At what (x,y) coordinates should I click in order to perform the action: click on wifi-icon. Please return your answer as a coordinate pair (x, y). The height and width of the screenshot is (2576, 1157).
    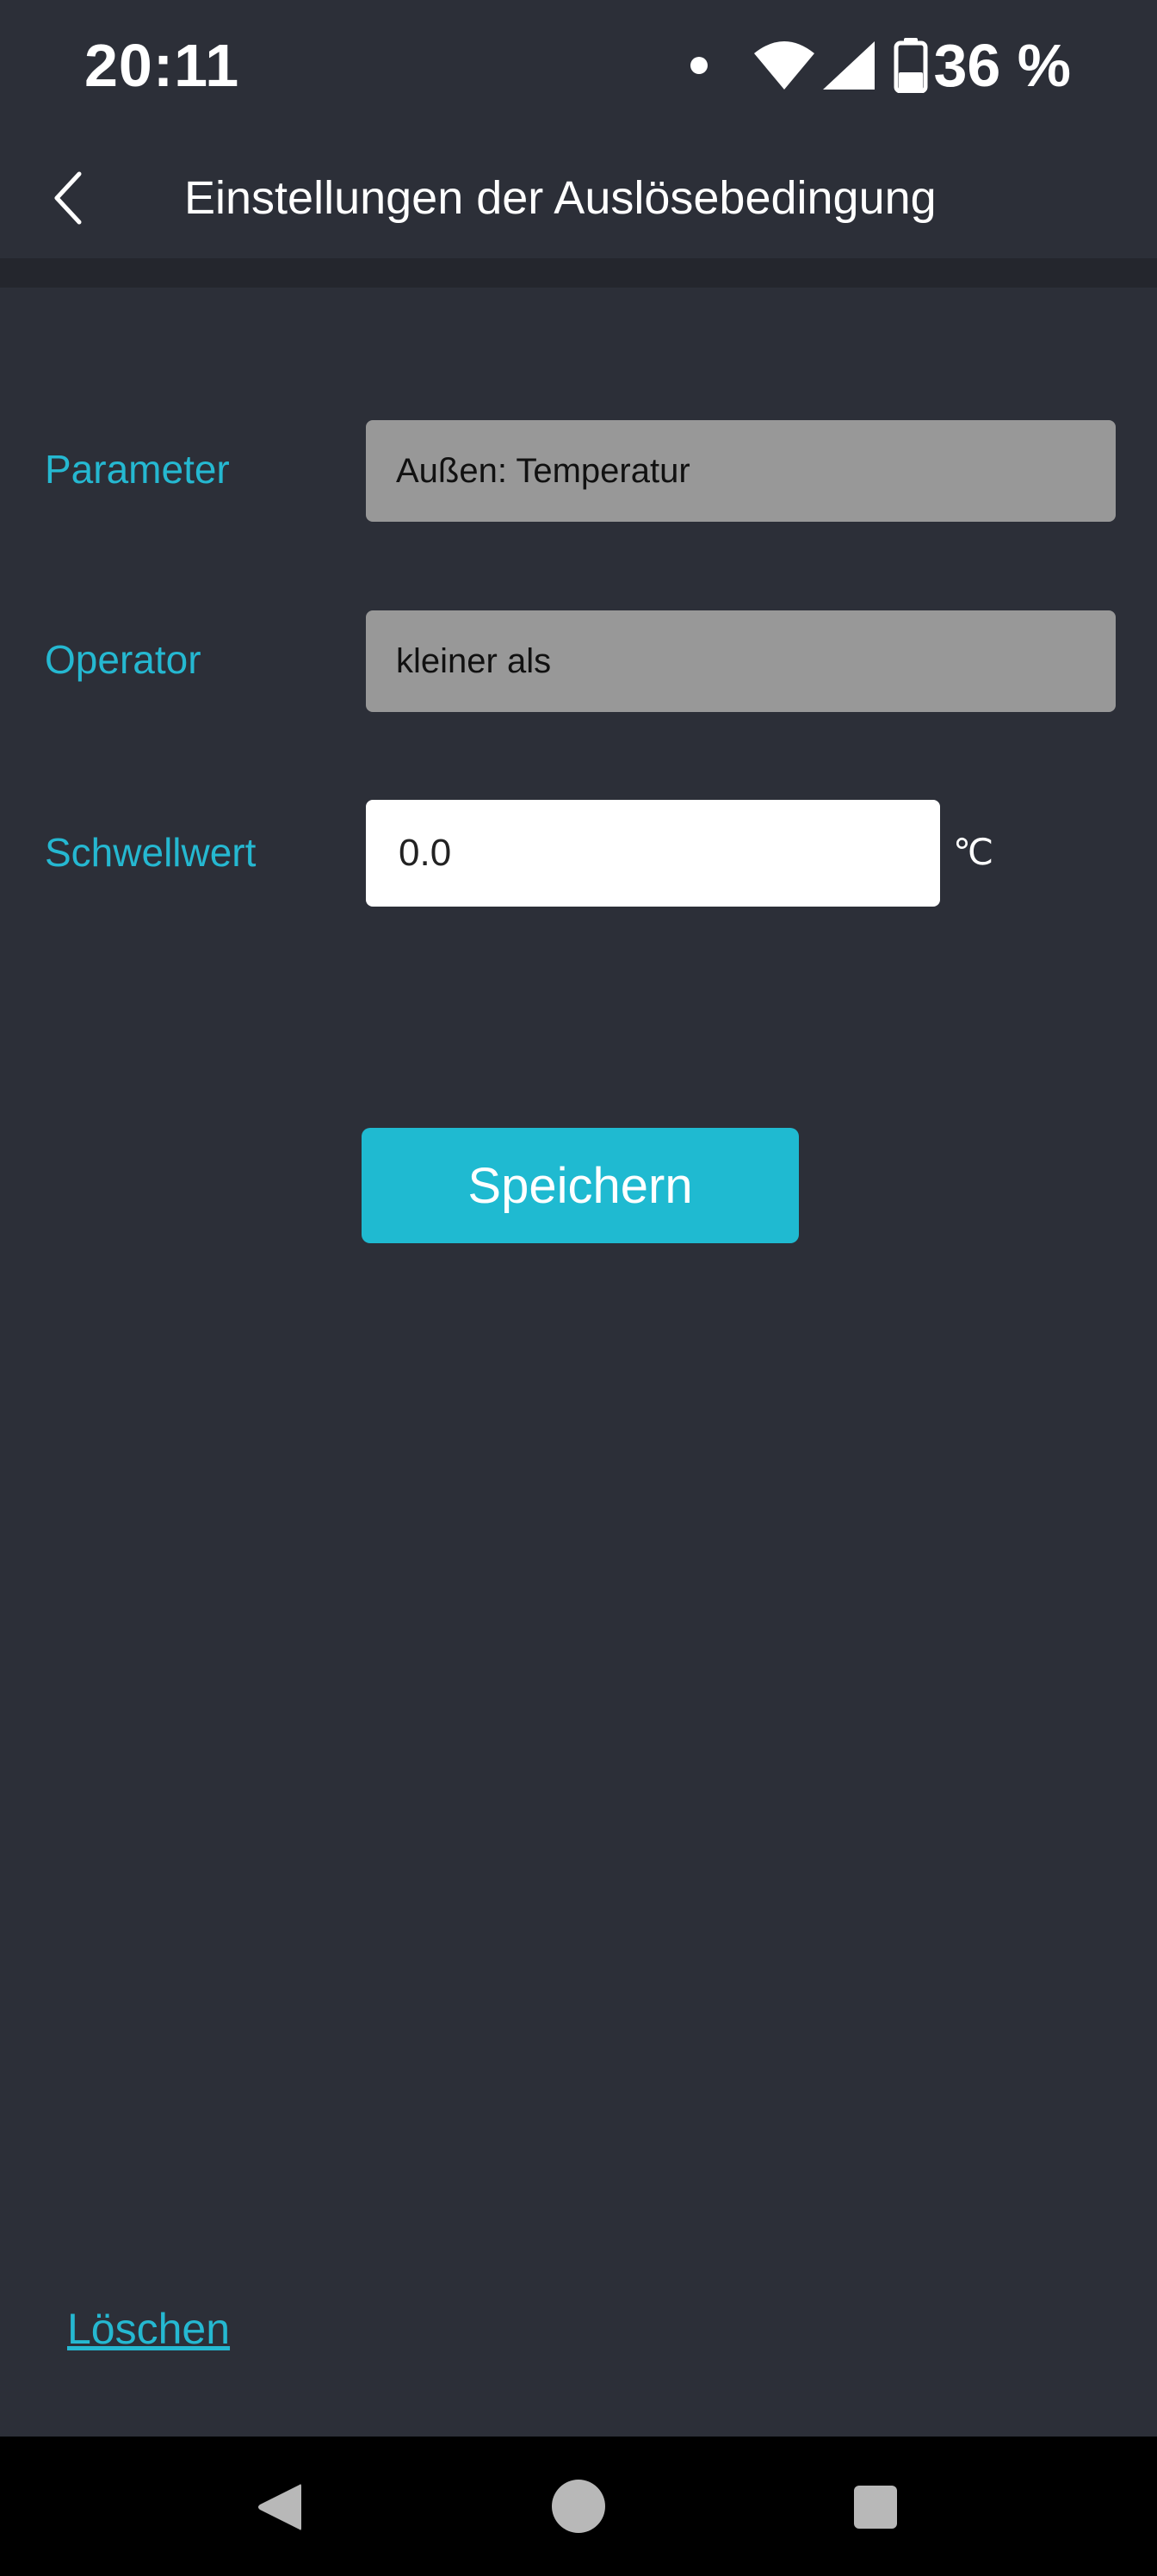
    Looking at the image, I should click on (785, 65).